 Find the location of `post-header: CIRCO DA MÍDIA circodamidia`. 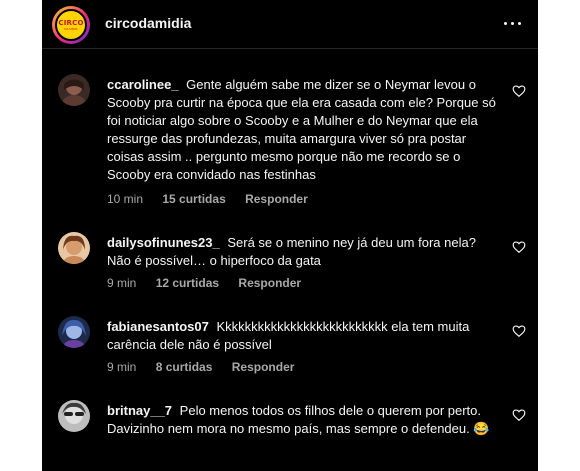

post-header: CIRCO DA MÍDIA circodamidia is located at coordinates (290, 24).